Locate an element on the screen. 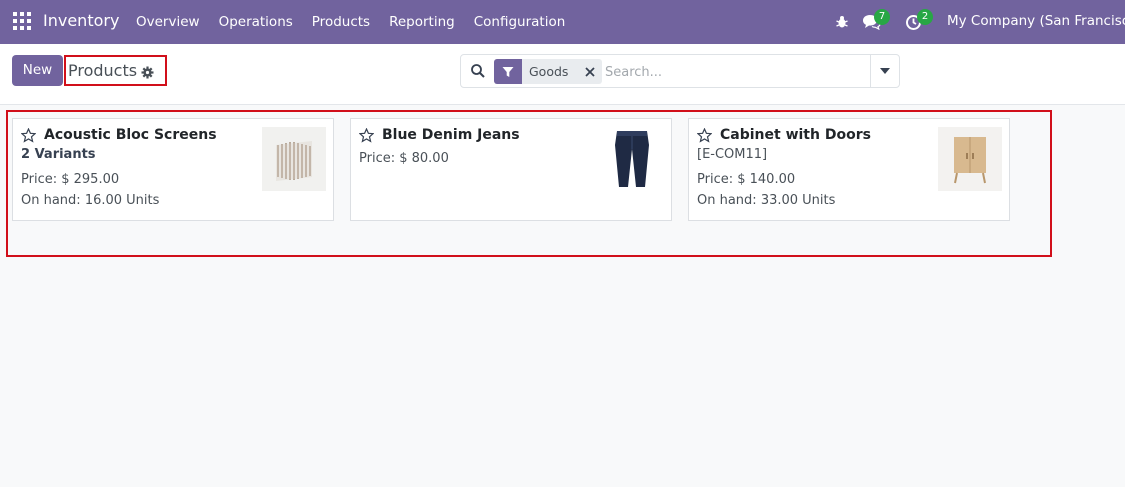 This screenshot has width=1125, height=487. gear-icon is located at coordinates (147, 71).